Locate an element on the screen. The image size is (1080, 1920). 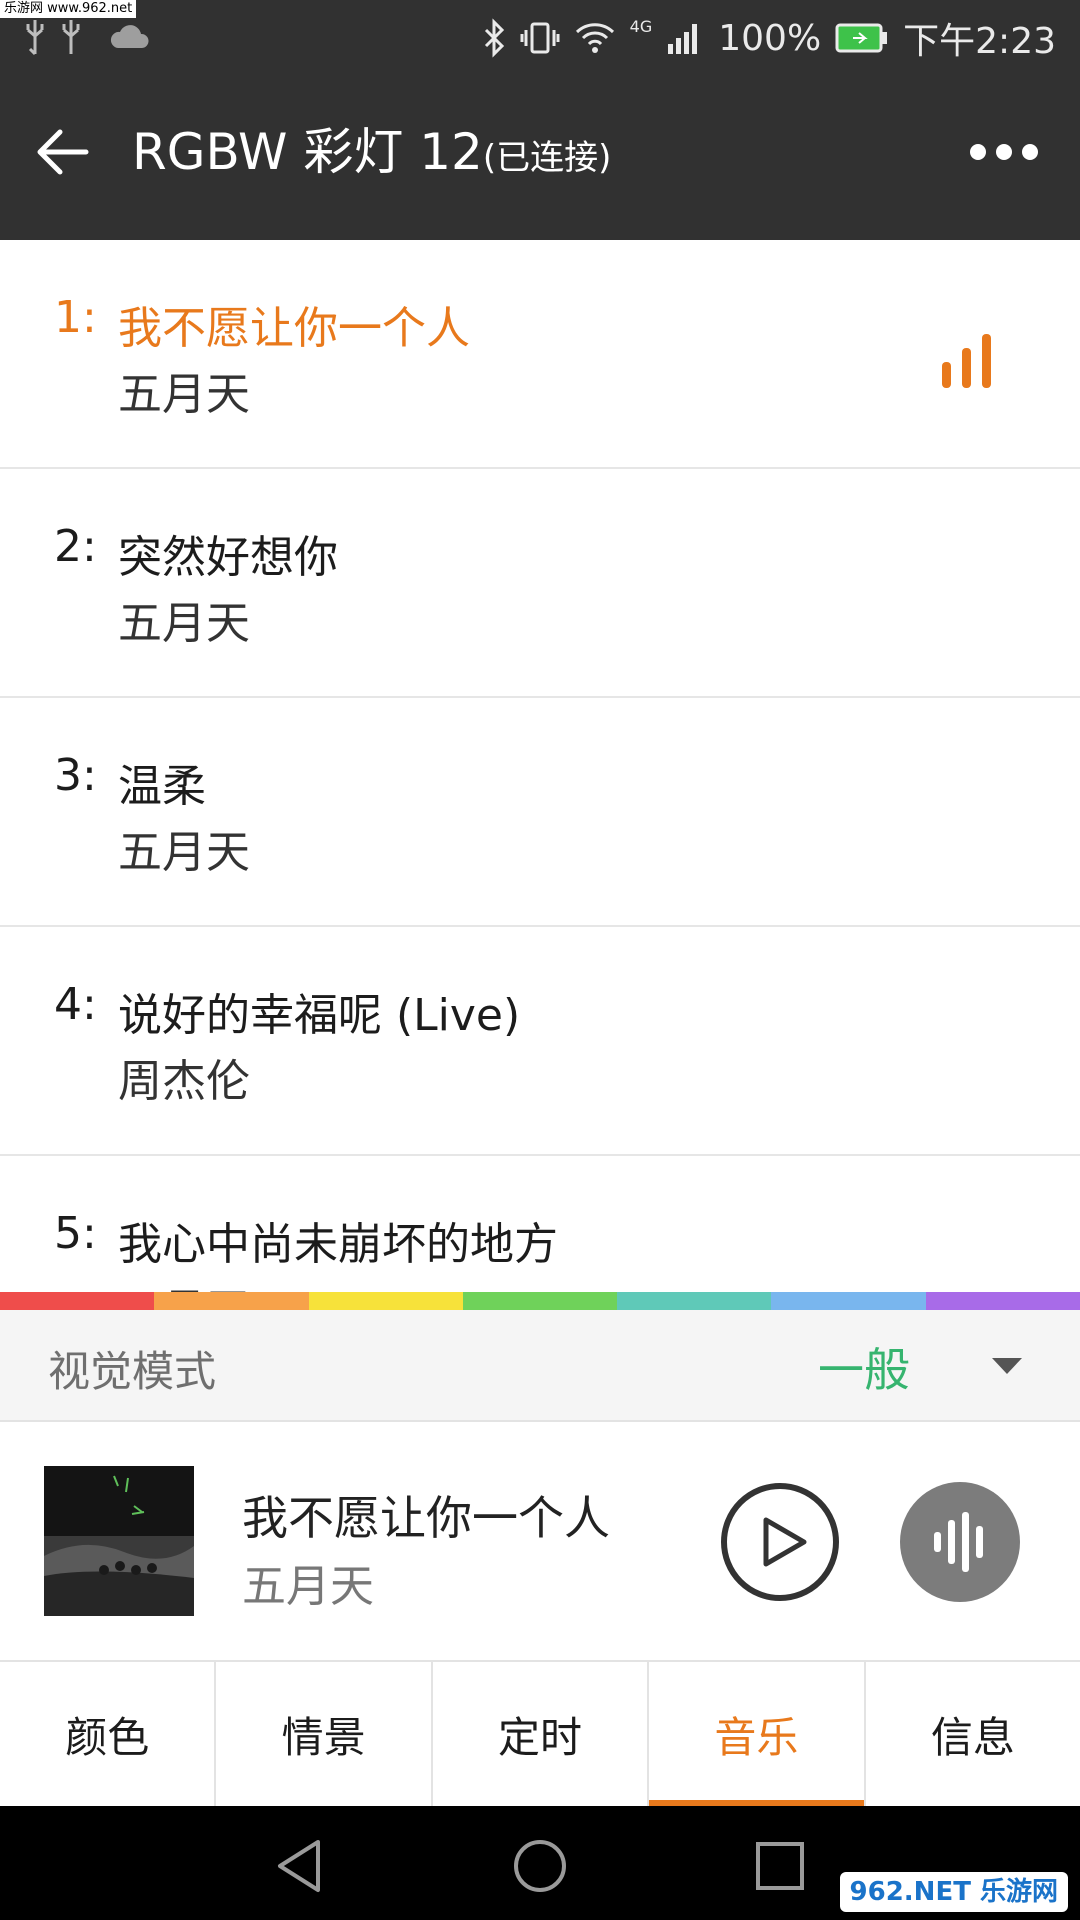
song-title: 我不愿让你一个人 is located at coordinates (294, 328).